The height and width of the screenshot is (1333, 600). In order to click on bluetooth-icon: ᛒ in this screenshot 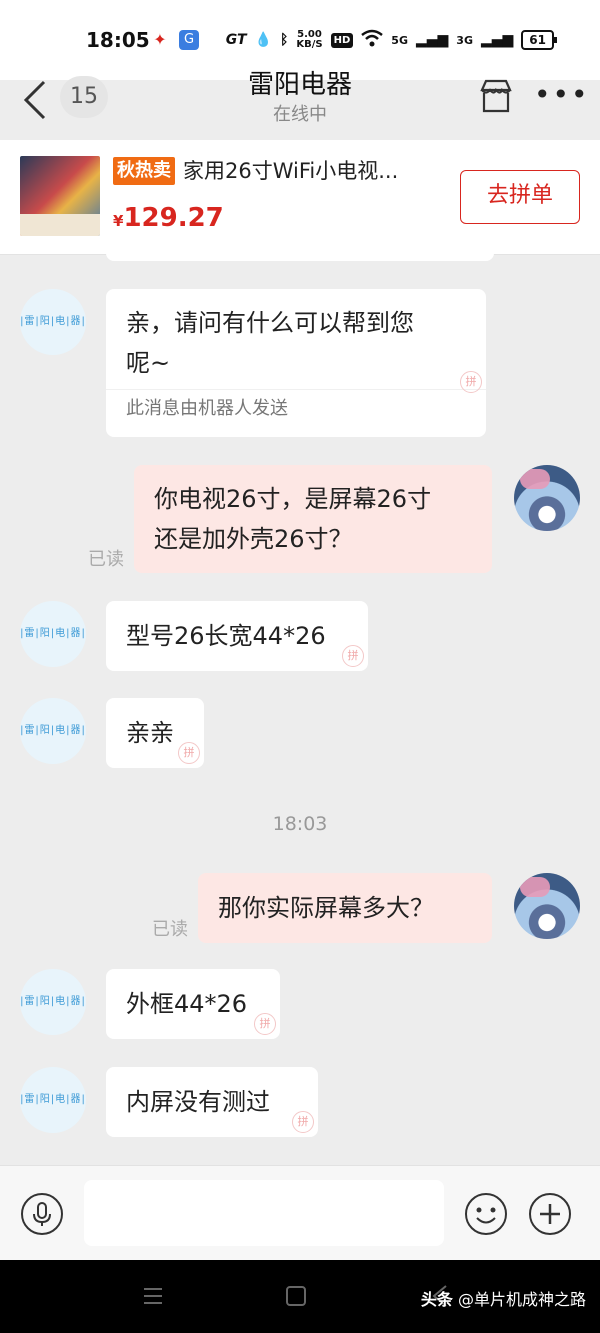, I will do `click(284, 40)`.